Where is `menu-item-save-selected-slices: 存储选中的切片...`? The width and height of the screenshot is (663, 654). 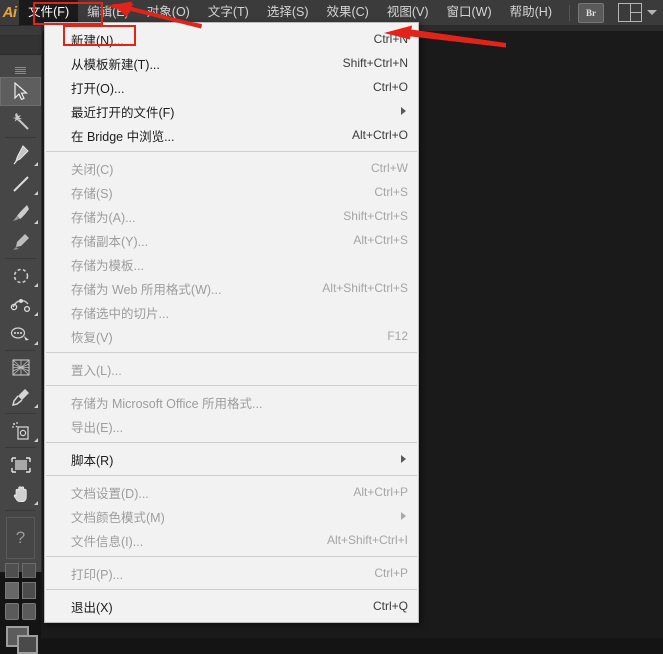 menu-item-save-selected-slices: 存储选中的切片... is located at coordinates (231, 312).